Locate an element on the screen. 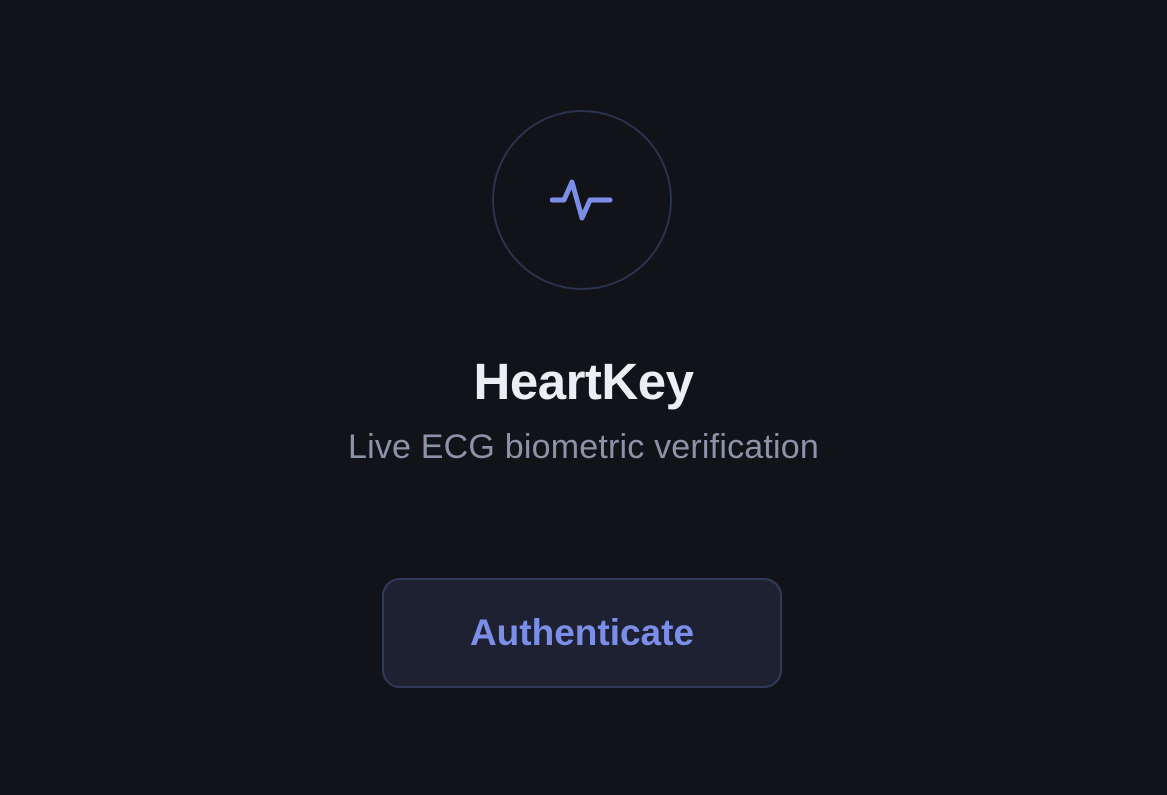  authenticate-button-label: Authenticate is located at coordinates (582, 632).